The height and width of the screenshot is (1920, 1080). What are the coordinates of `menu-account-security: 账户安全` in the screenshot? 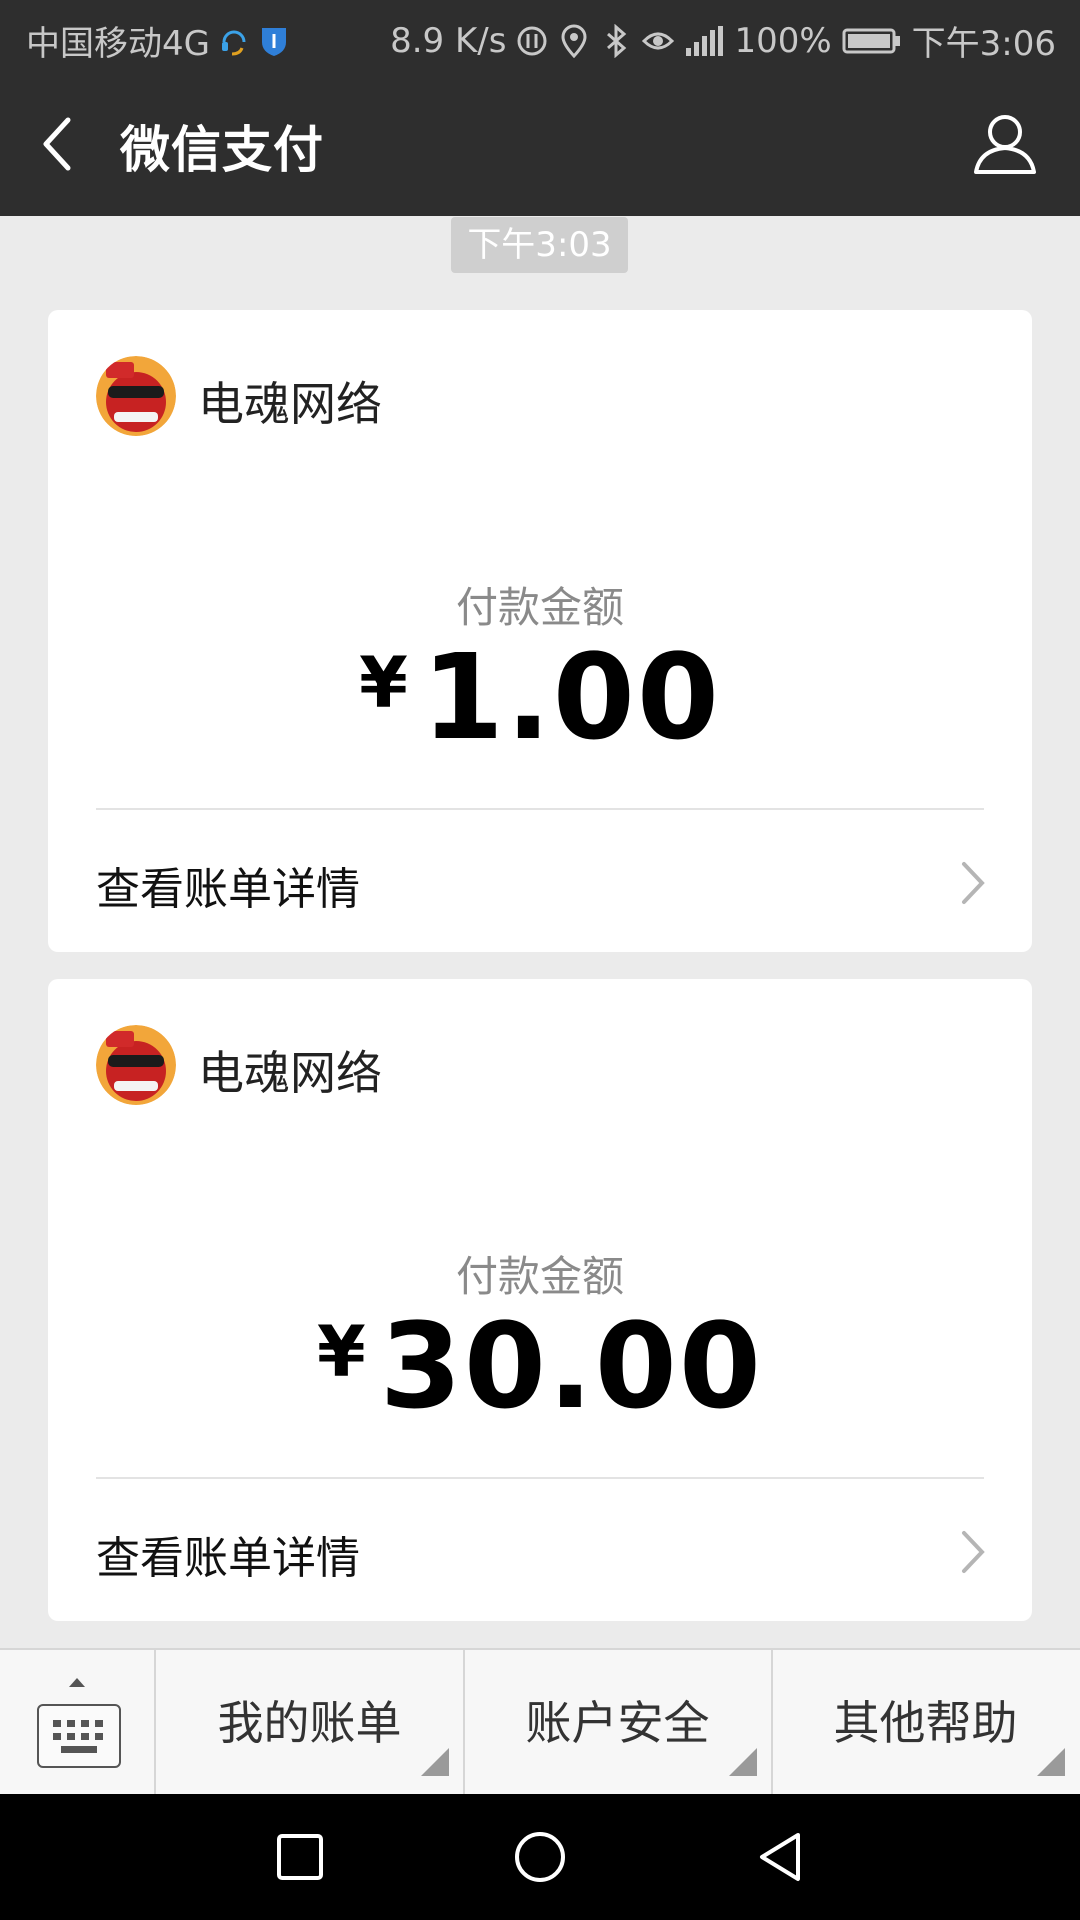 It's located at (618, 1723).